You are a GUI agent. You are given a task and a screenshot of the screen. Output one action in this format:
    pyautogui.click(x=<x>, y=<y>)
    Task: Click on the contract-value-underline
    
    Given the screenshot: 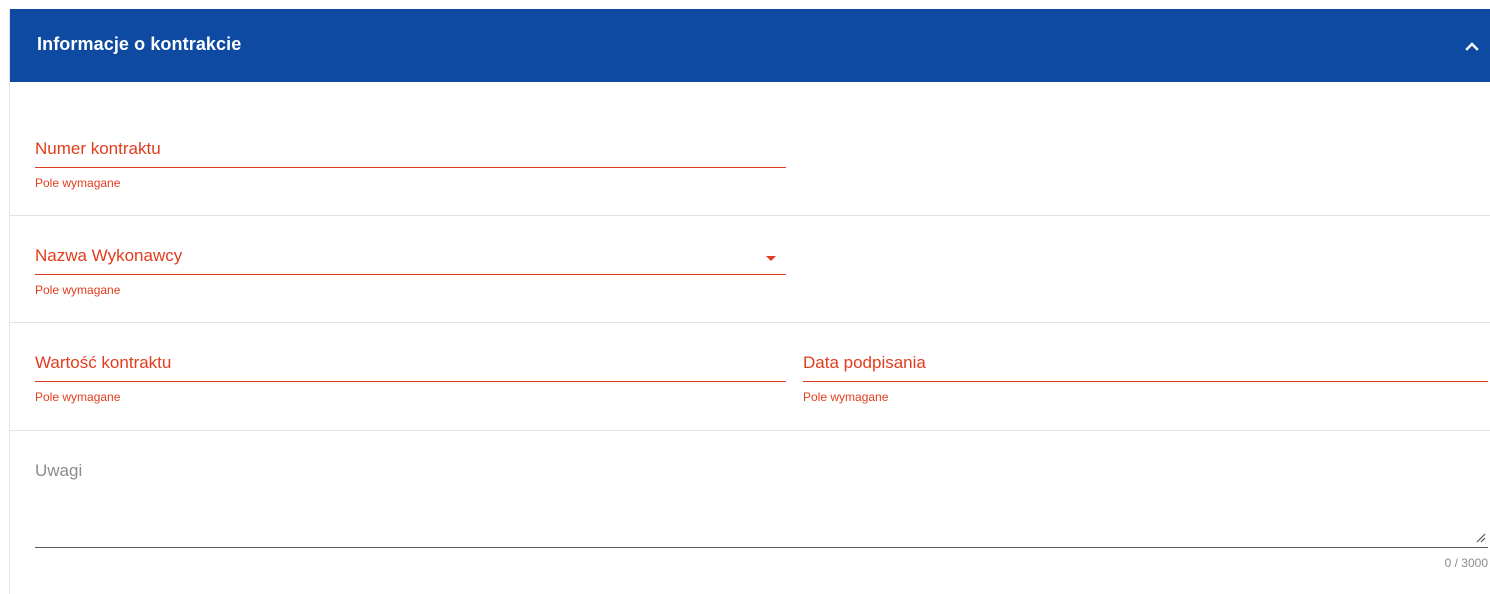 What is the action you would take?
    pyautogui.click(x=410, y=381)
    